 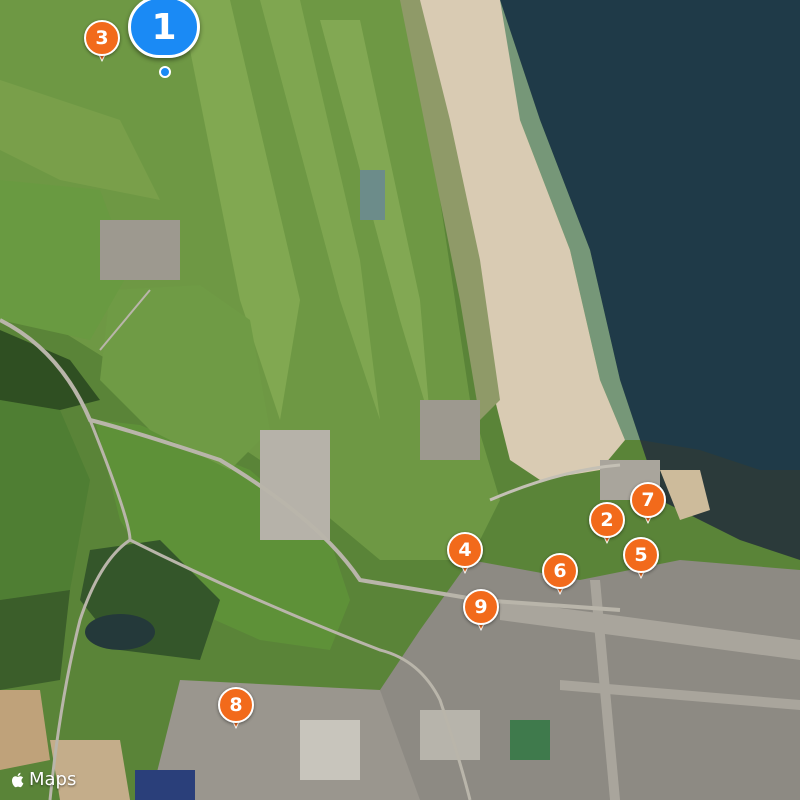 I want to click on map-pin-5: 5, so click(x=641, y=560).